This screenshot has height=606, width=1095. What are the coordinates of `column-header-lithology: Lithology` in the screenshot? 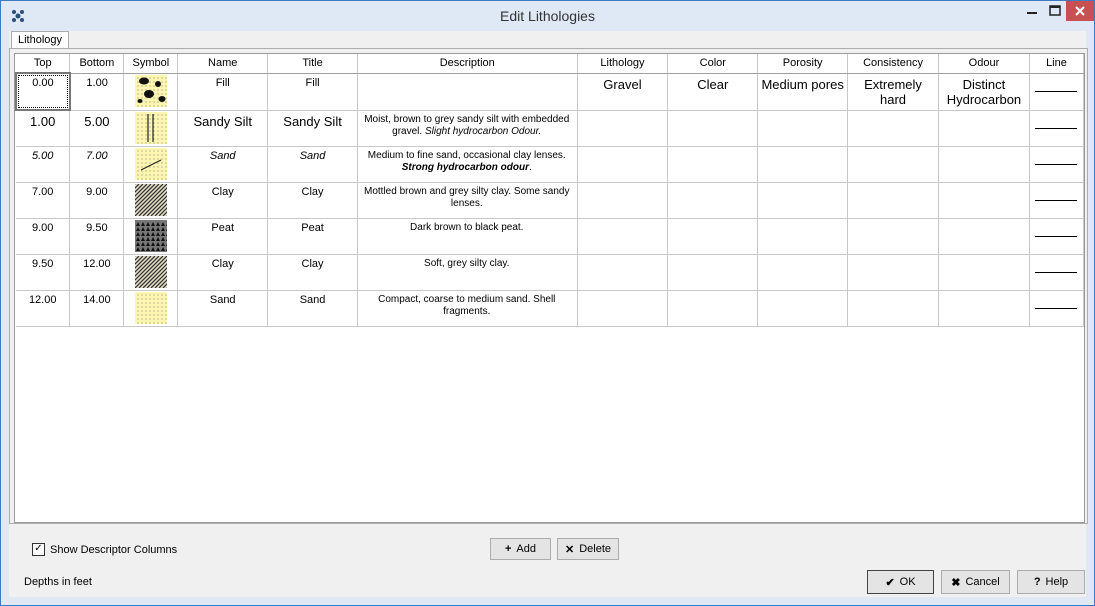 It's located at (623, 64).